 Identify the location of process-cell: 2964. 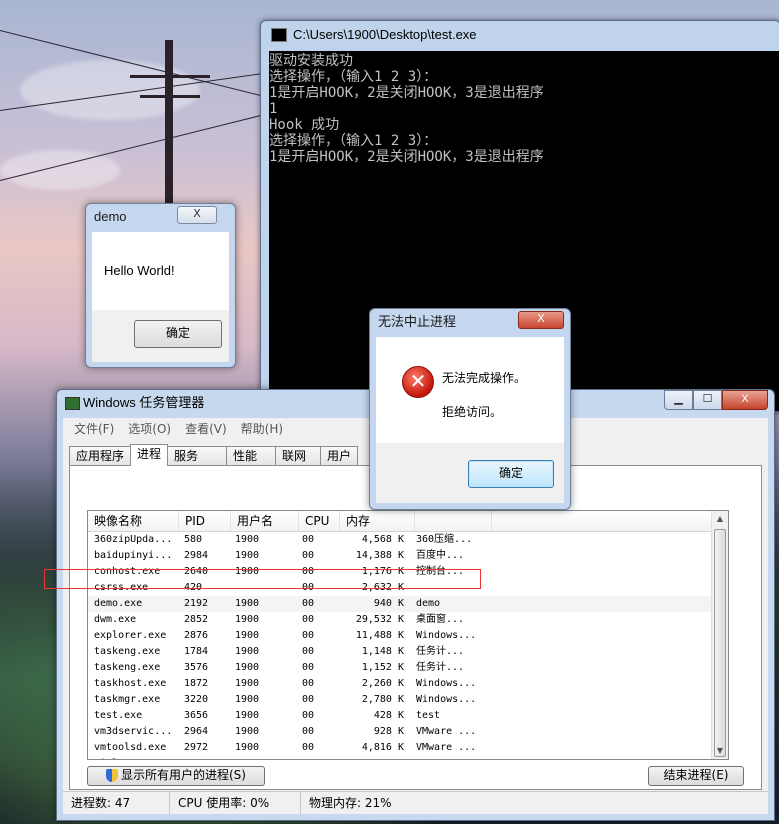
(196, 731).